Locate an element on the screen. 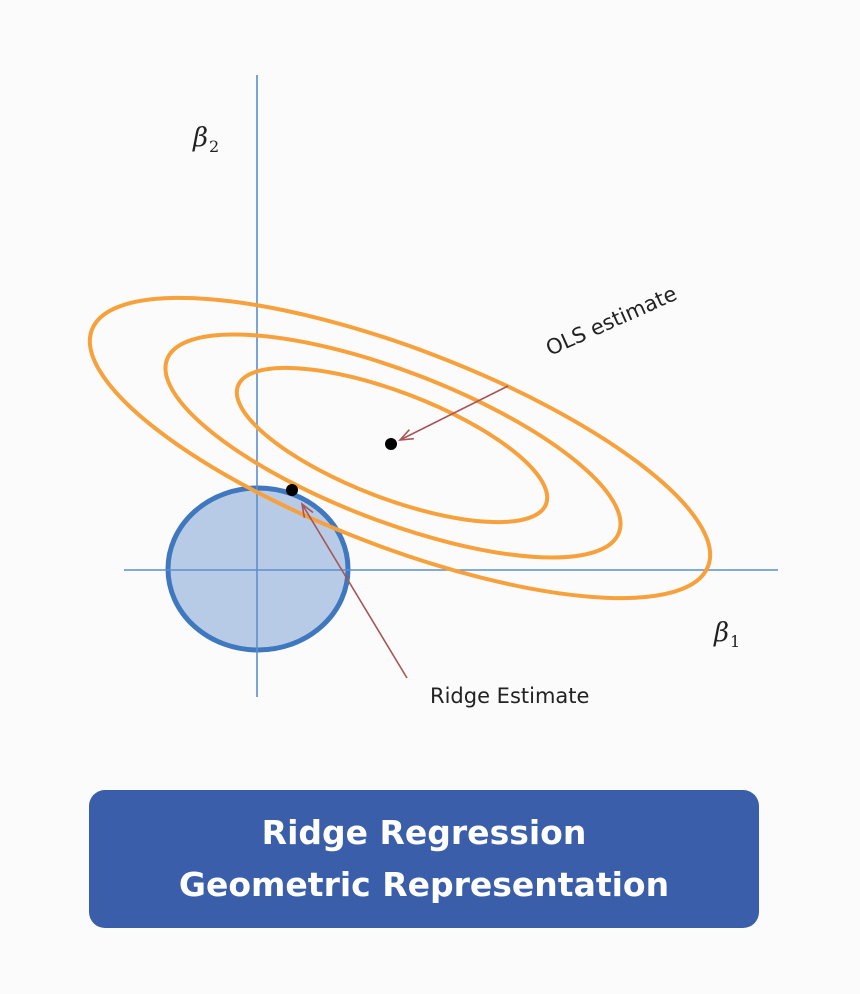 The image size is (860, 994). title-line-2: Geometric Representation is located at coordinates (424, 884).